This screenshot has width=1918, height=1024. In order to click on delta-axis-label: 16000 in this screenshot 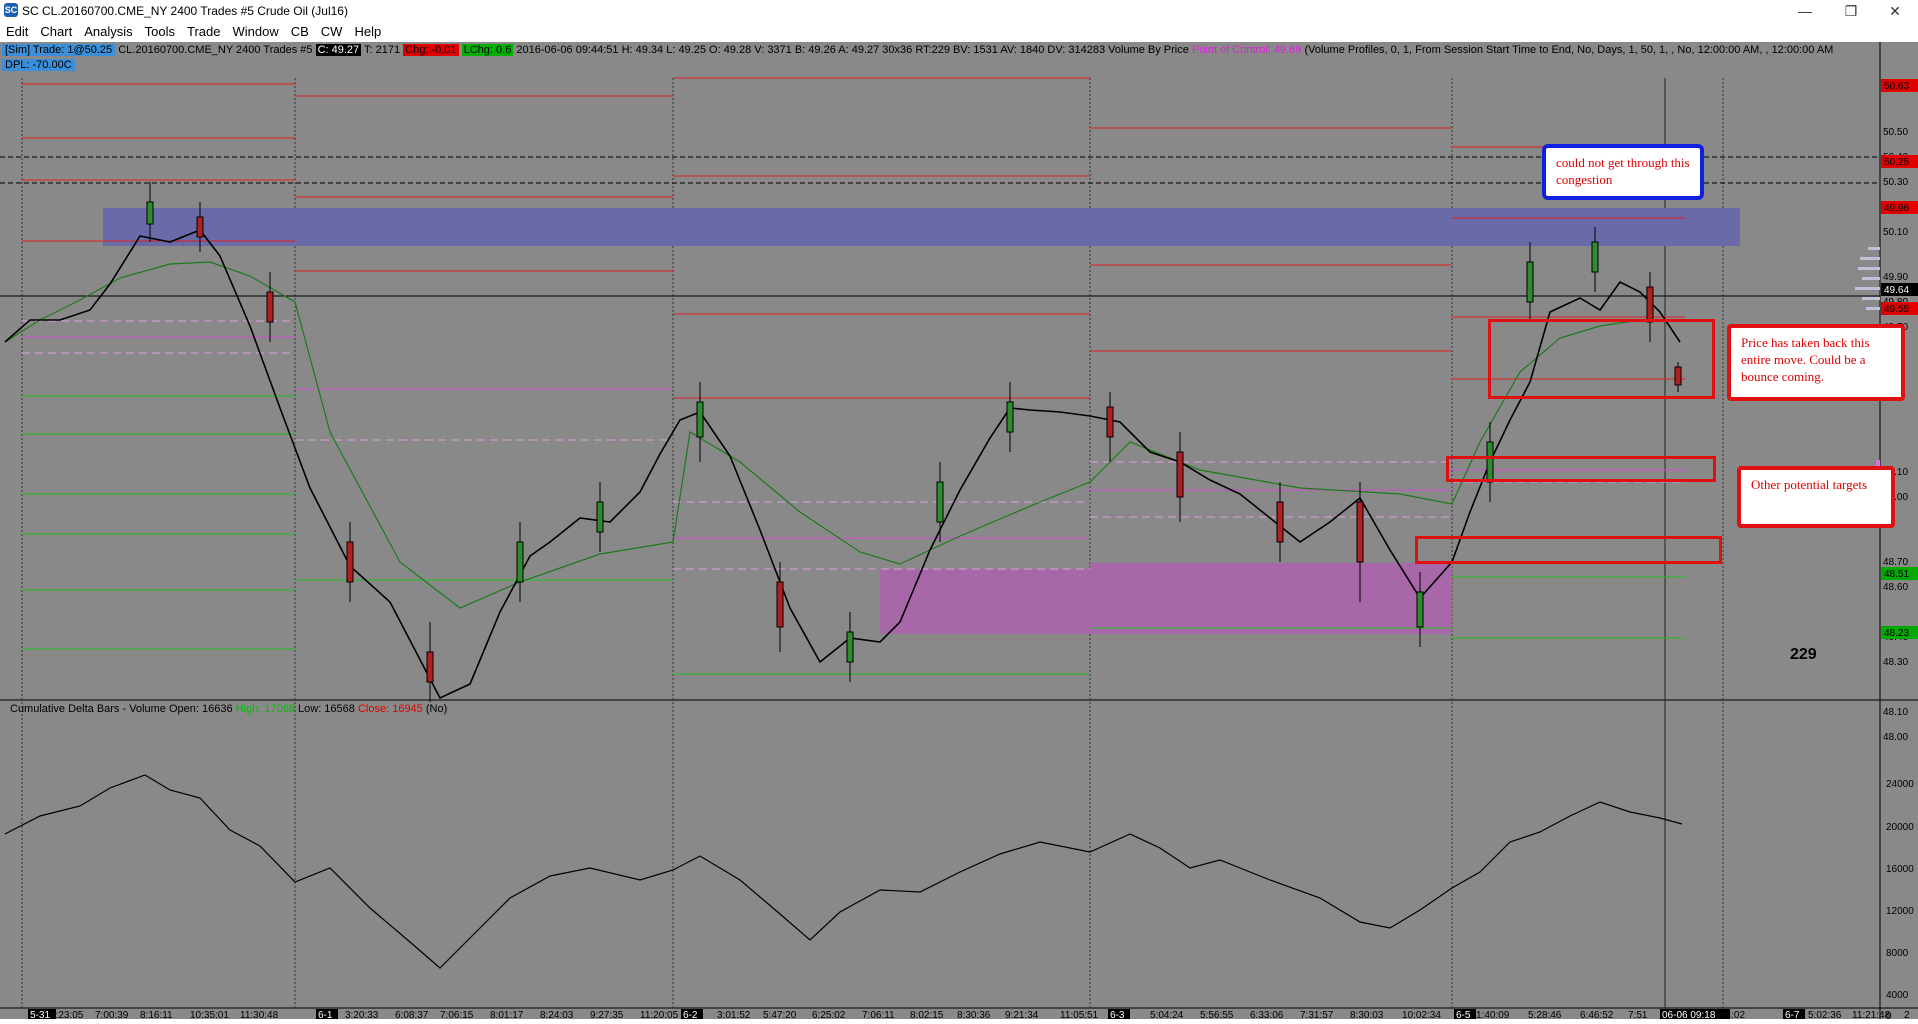, I will do `click(1900, 869)`.